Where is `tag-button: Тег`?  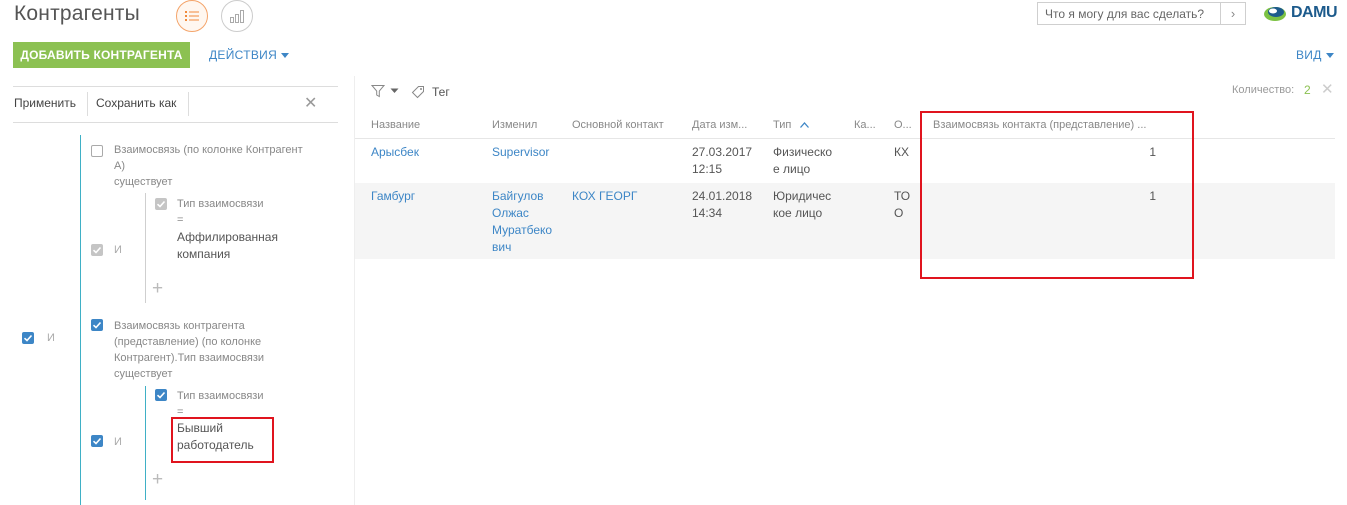
tag-button: Тег is located at coordinates (430, 92).